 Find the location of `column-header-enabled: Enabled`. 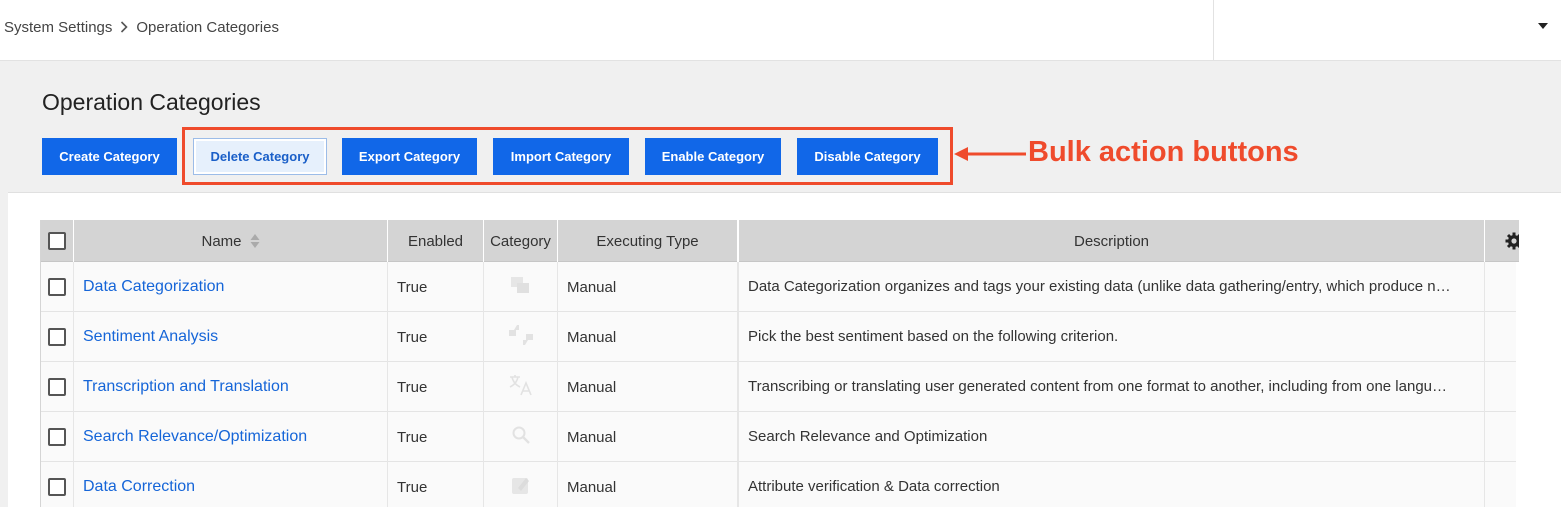

column-header-enabled: Enabled is located at coordinates (436, 241).